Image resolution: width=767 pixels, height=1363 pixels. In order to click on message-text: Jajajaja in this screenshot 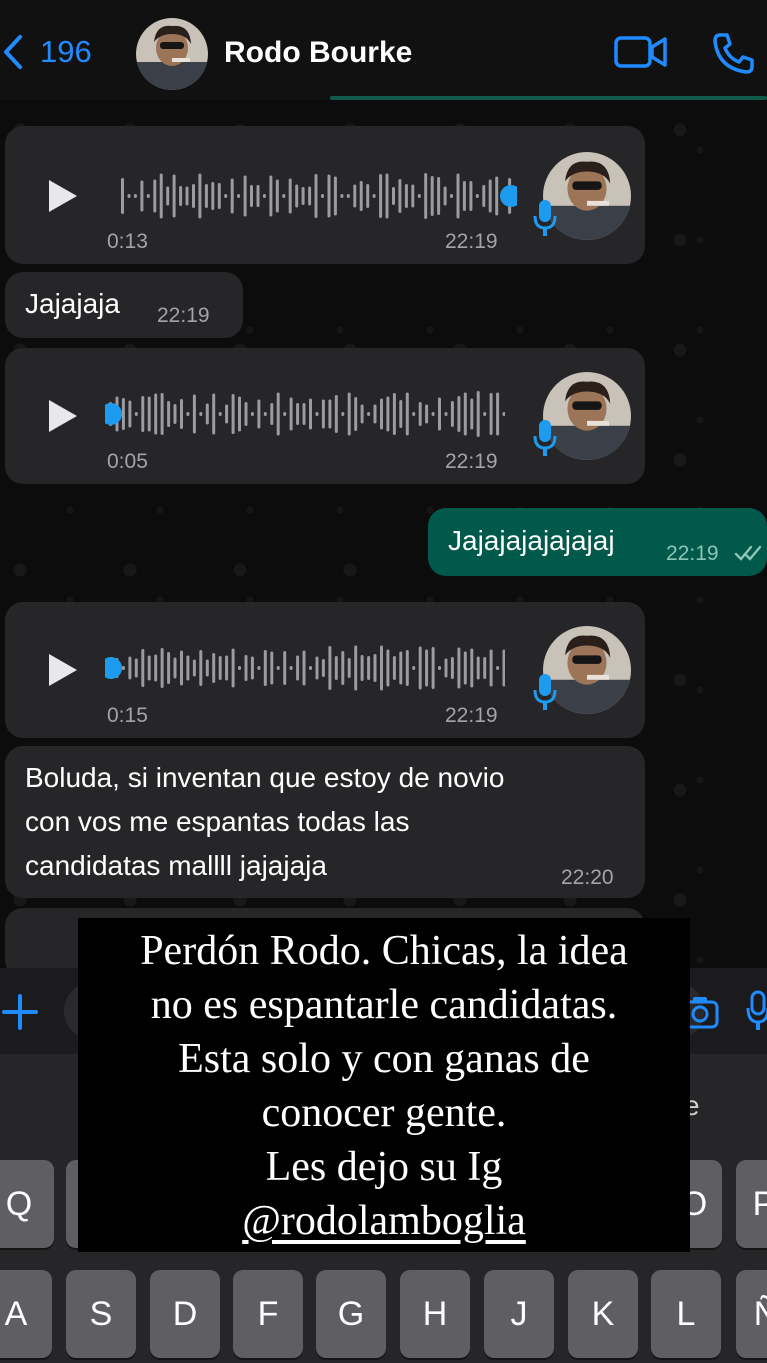, I will do `click(72, 303)`.